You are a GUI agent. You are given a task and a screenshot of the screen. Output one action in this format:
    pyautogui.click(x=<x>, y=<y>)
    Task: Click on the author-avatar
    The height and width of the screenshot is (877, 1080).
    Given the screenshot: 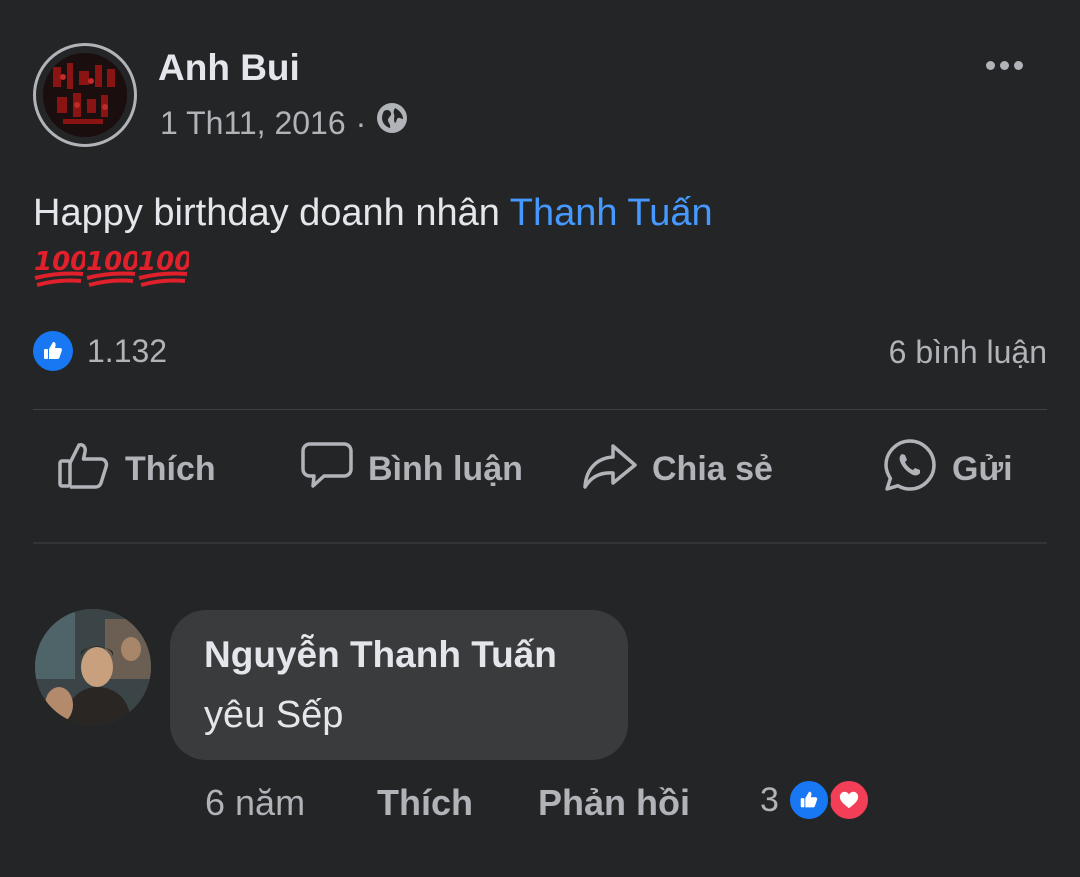 What is the action you would take?
    pyautogui.click(x=85, y=95)
    